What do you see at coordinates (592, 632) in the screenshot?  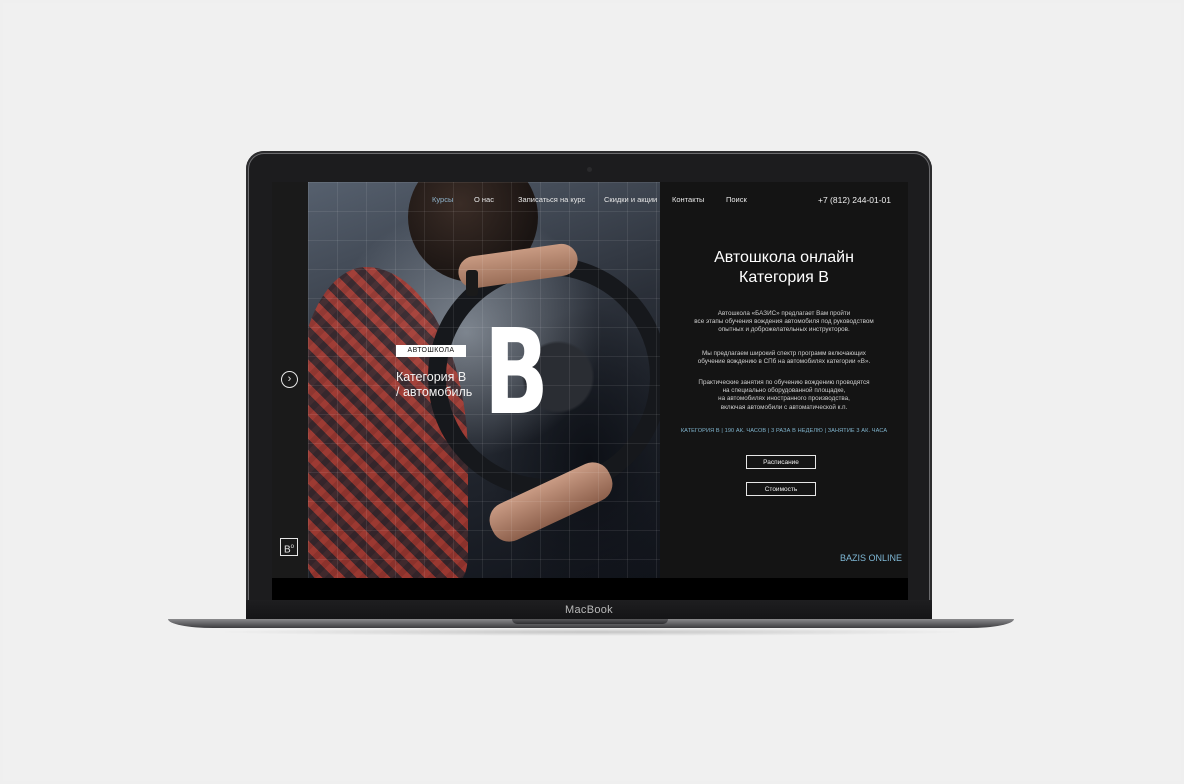 I see `laptop-shadow` at bounding box center [592, 632].